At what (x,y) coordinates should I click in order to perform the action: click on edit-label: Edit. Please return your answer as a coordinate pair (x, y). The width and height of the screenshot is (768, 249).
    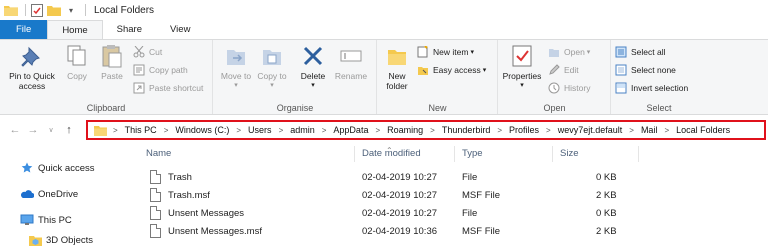
    Looking at the image, I should click on (571, 70).